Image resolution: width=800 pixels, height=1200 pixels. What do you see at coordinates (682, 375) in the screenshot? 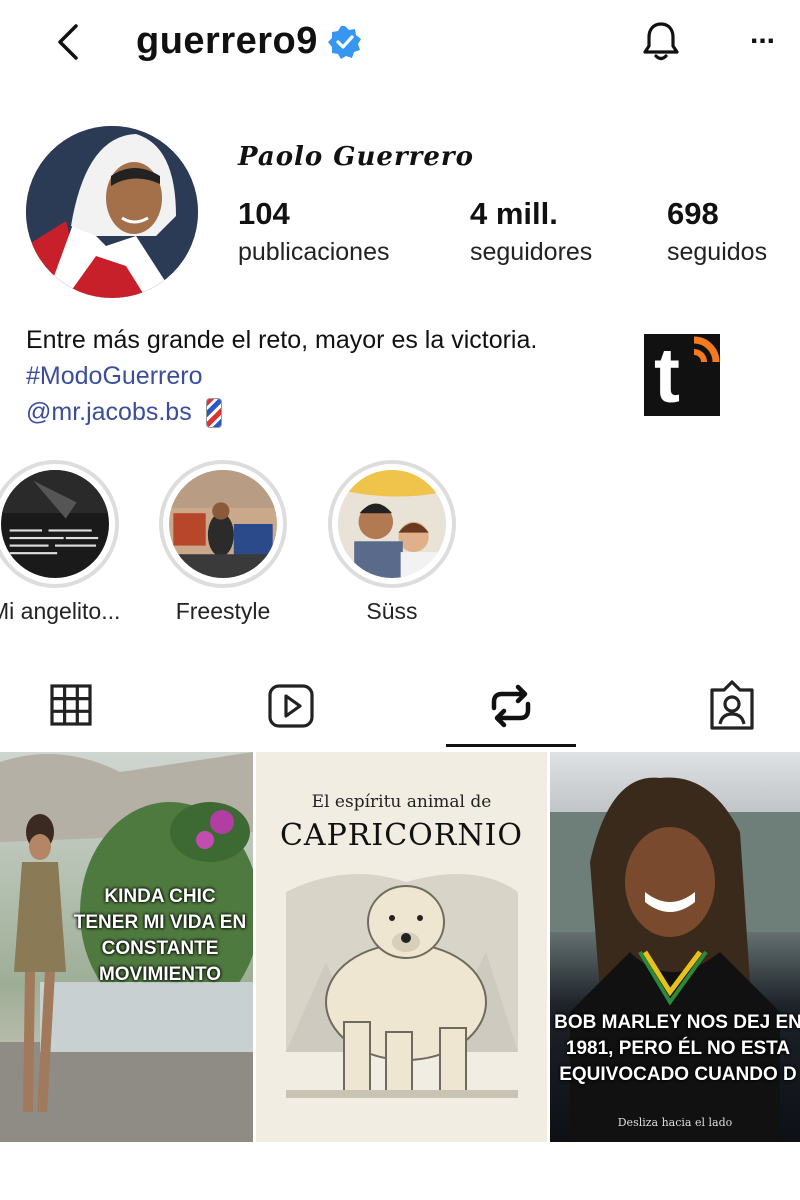
I see `watermark-logo: t` at bounding box center [682, 375].